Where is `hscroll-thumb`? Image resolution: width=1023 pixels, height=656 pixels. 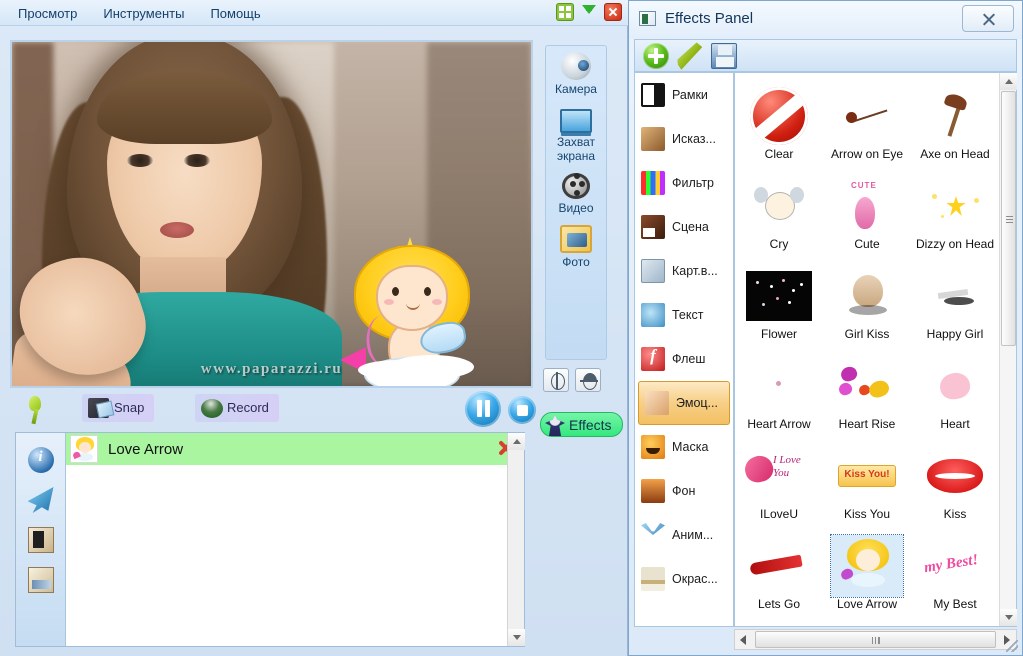 hscroll-thumb is located at coordinates (875, 639).